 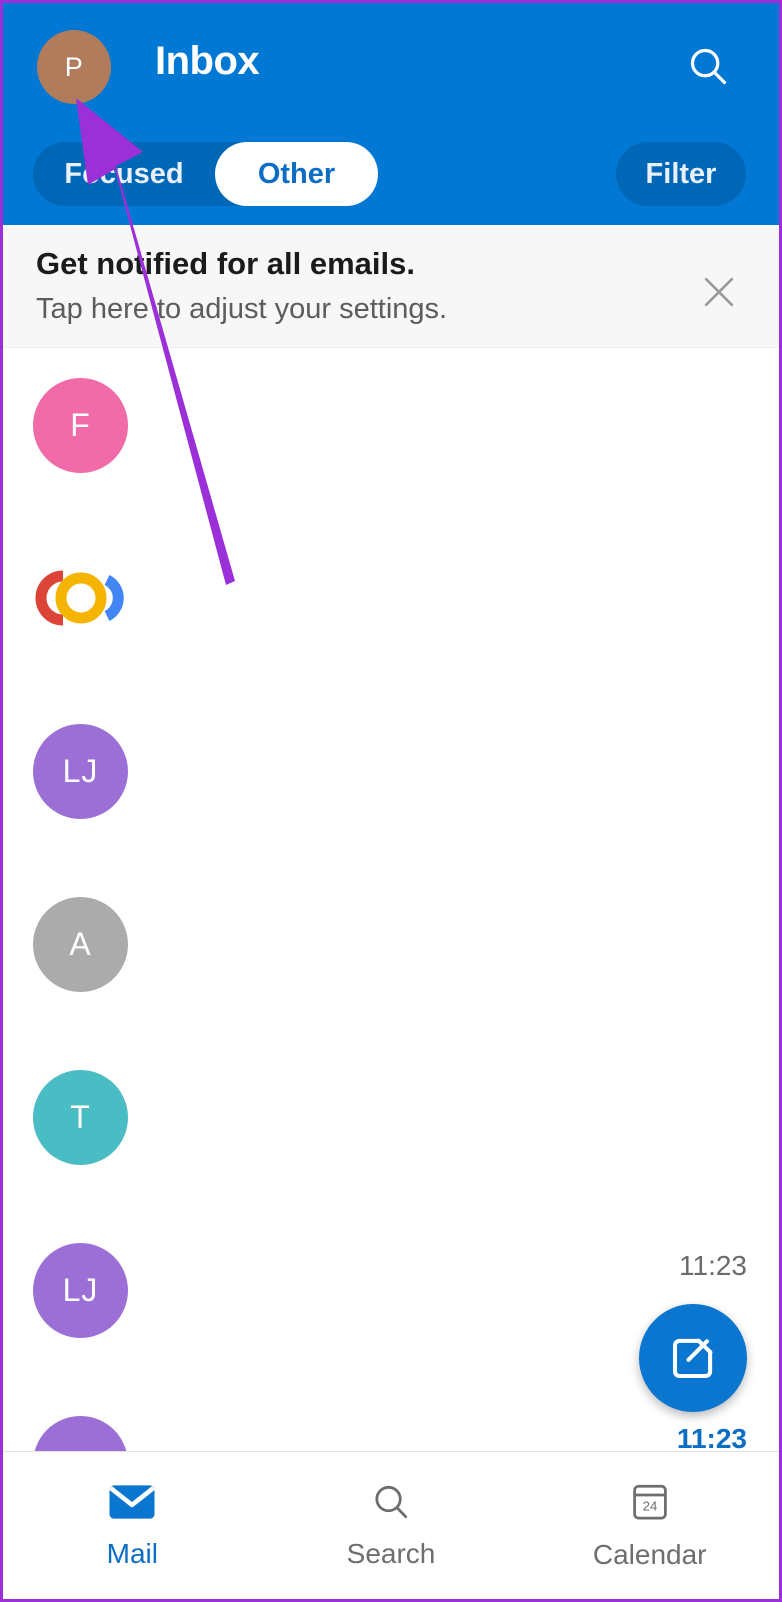 What do you see at coordinates (81, 598) in the screenshot?
I see `google-logo-icon` at bounding box center [81, 598].